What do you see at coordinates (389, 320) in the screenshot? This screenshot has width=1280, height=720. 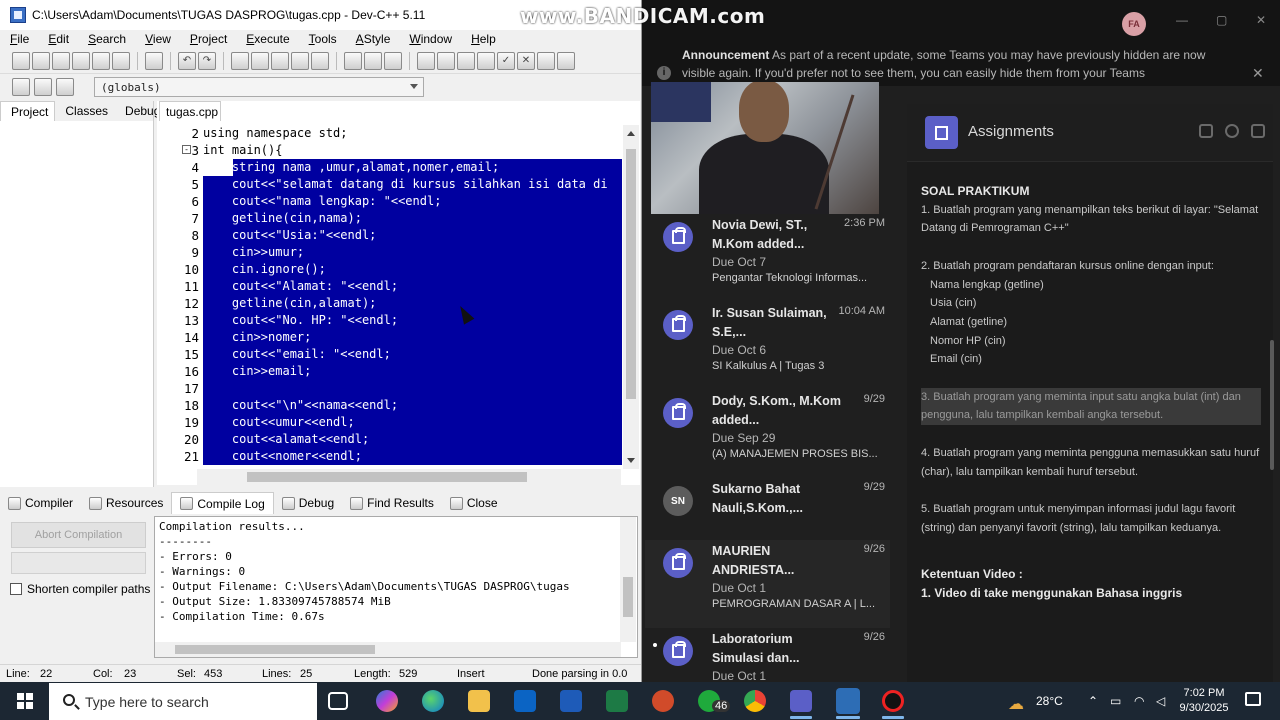 I see `code-line: 13 cout<<"No. HP: "<<endl;` at bounding box center [389, 320].